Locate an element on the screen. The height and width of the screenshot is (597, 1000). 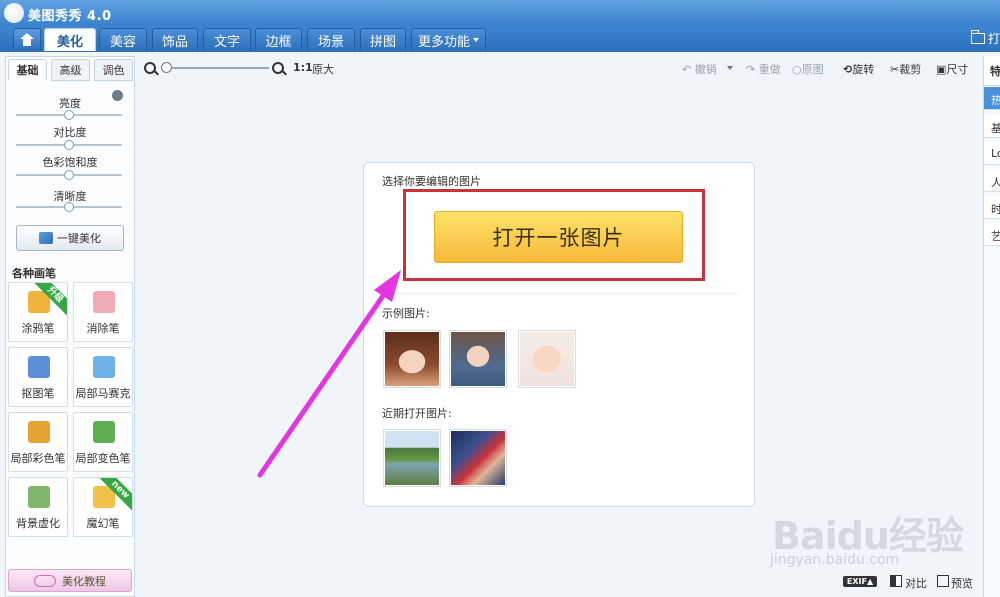
right-panel: 特 热 基 Lo 人 时 艺 is located at coordinates (991, 326).